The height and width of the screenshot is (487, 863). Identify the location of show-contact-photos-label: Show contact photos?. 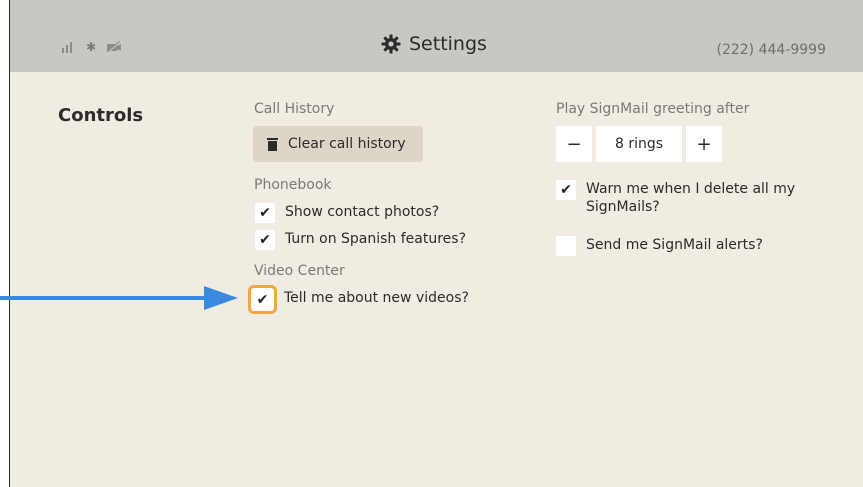
(362, 212).